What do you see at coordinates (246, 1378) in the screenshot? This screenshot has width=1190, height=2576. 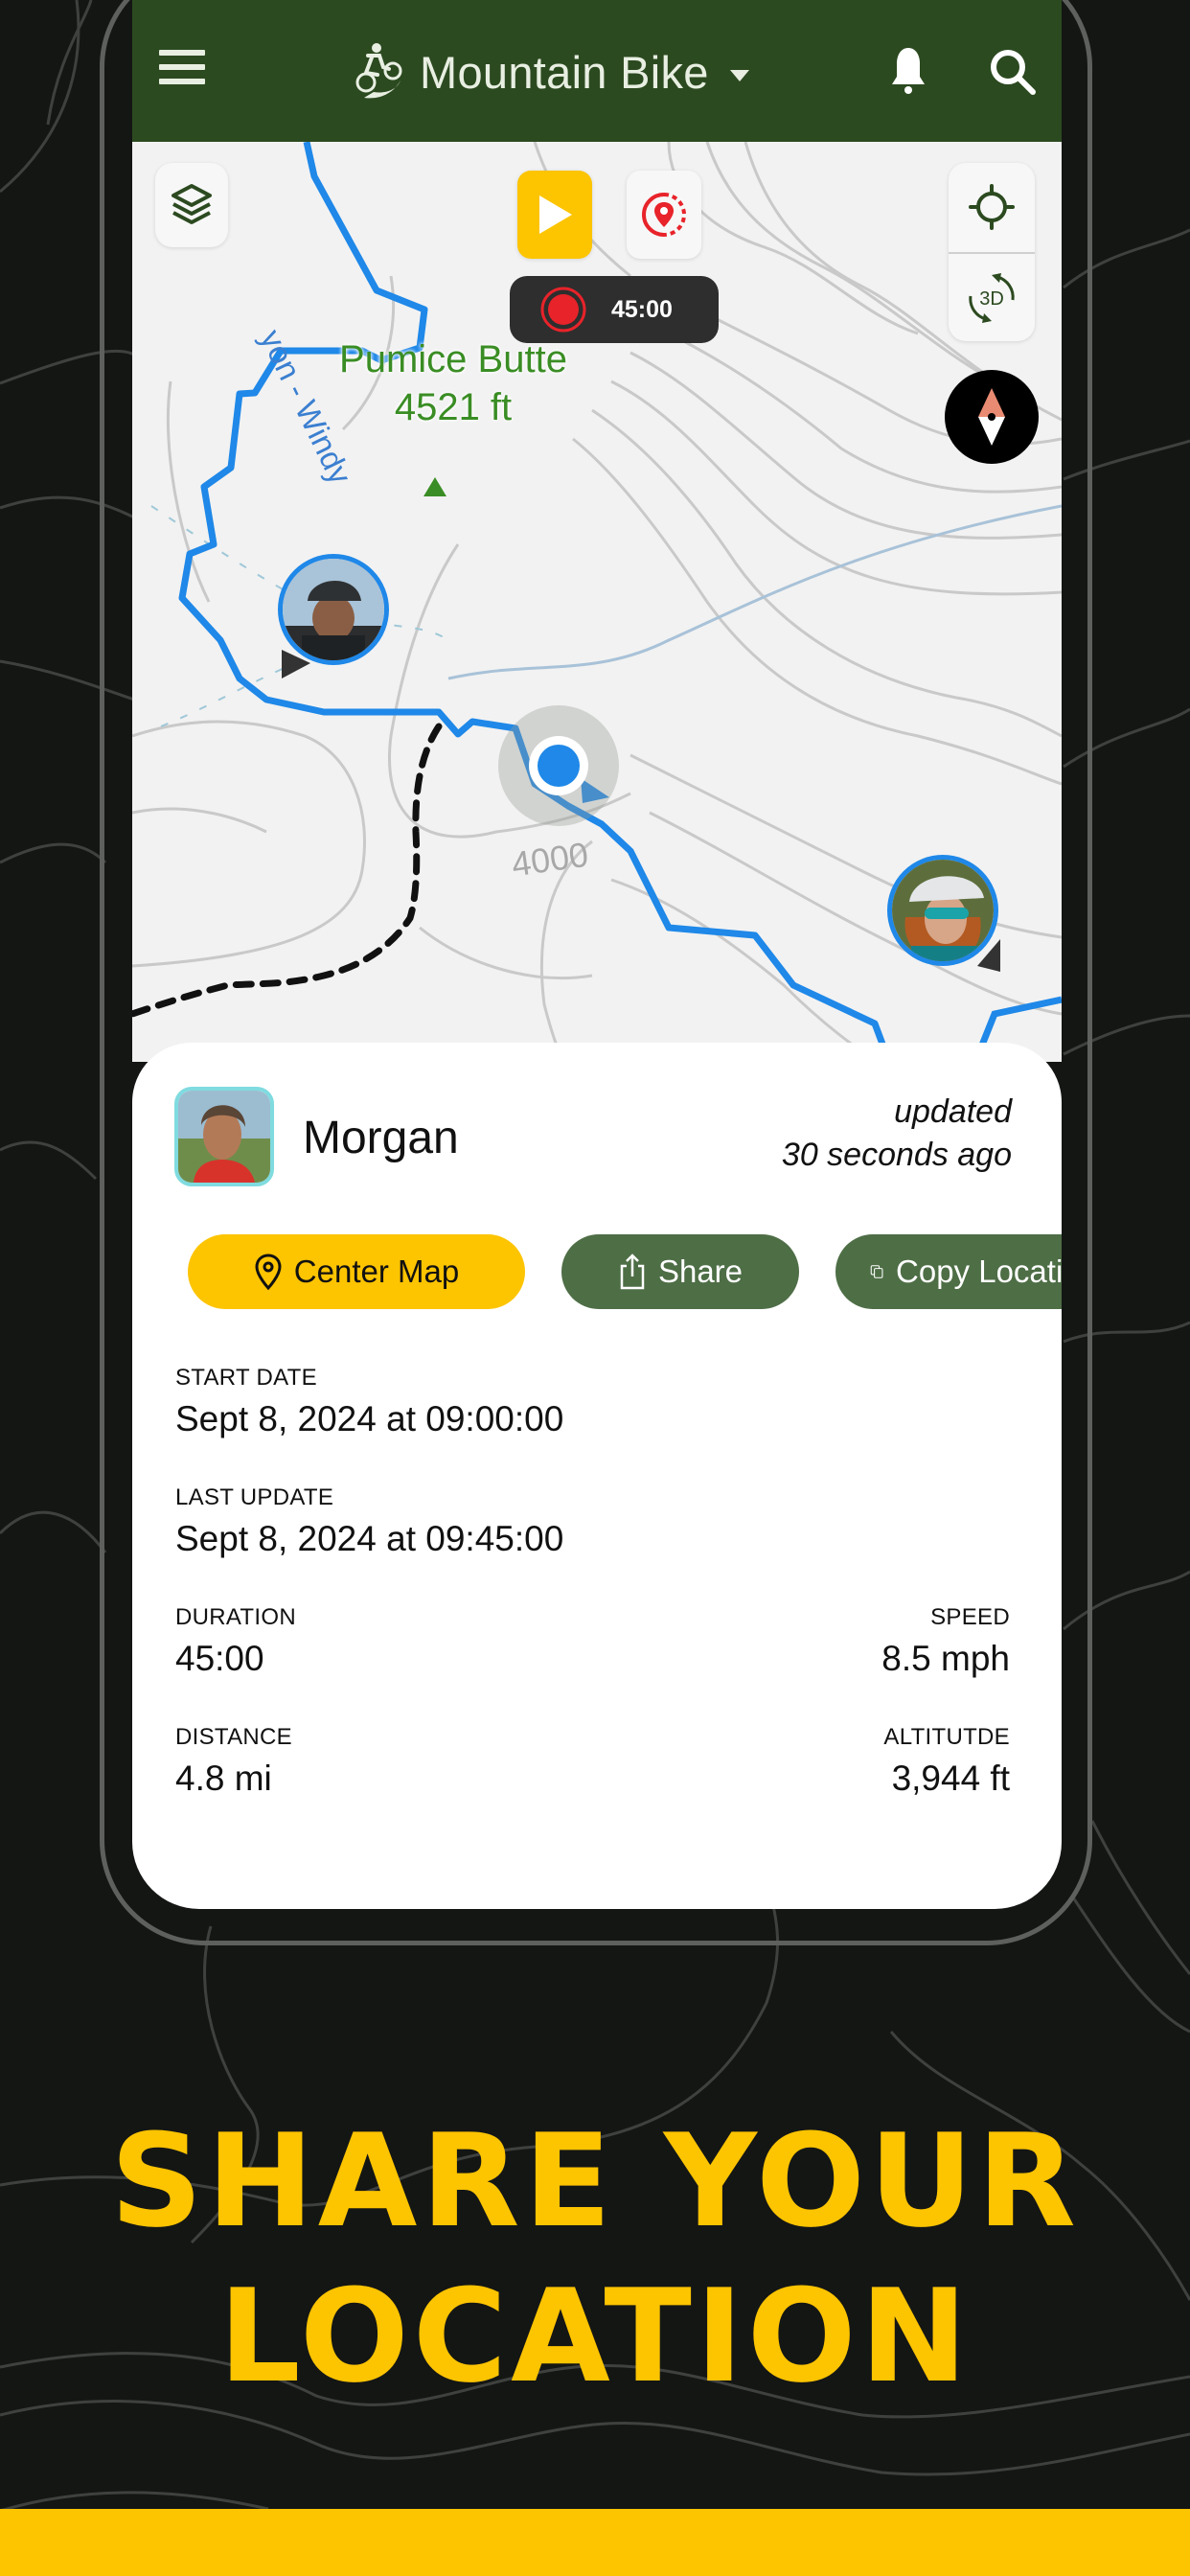 I see `start-date-label: START DATE` at bounding box center [246, 1378].